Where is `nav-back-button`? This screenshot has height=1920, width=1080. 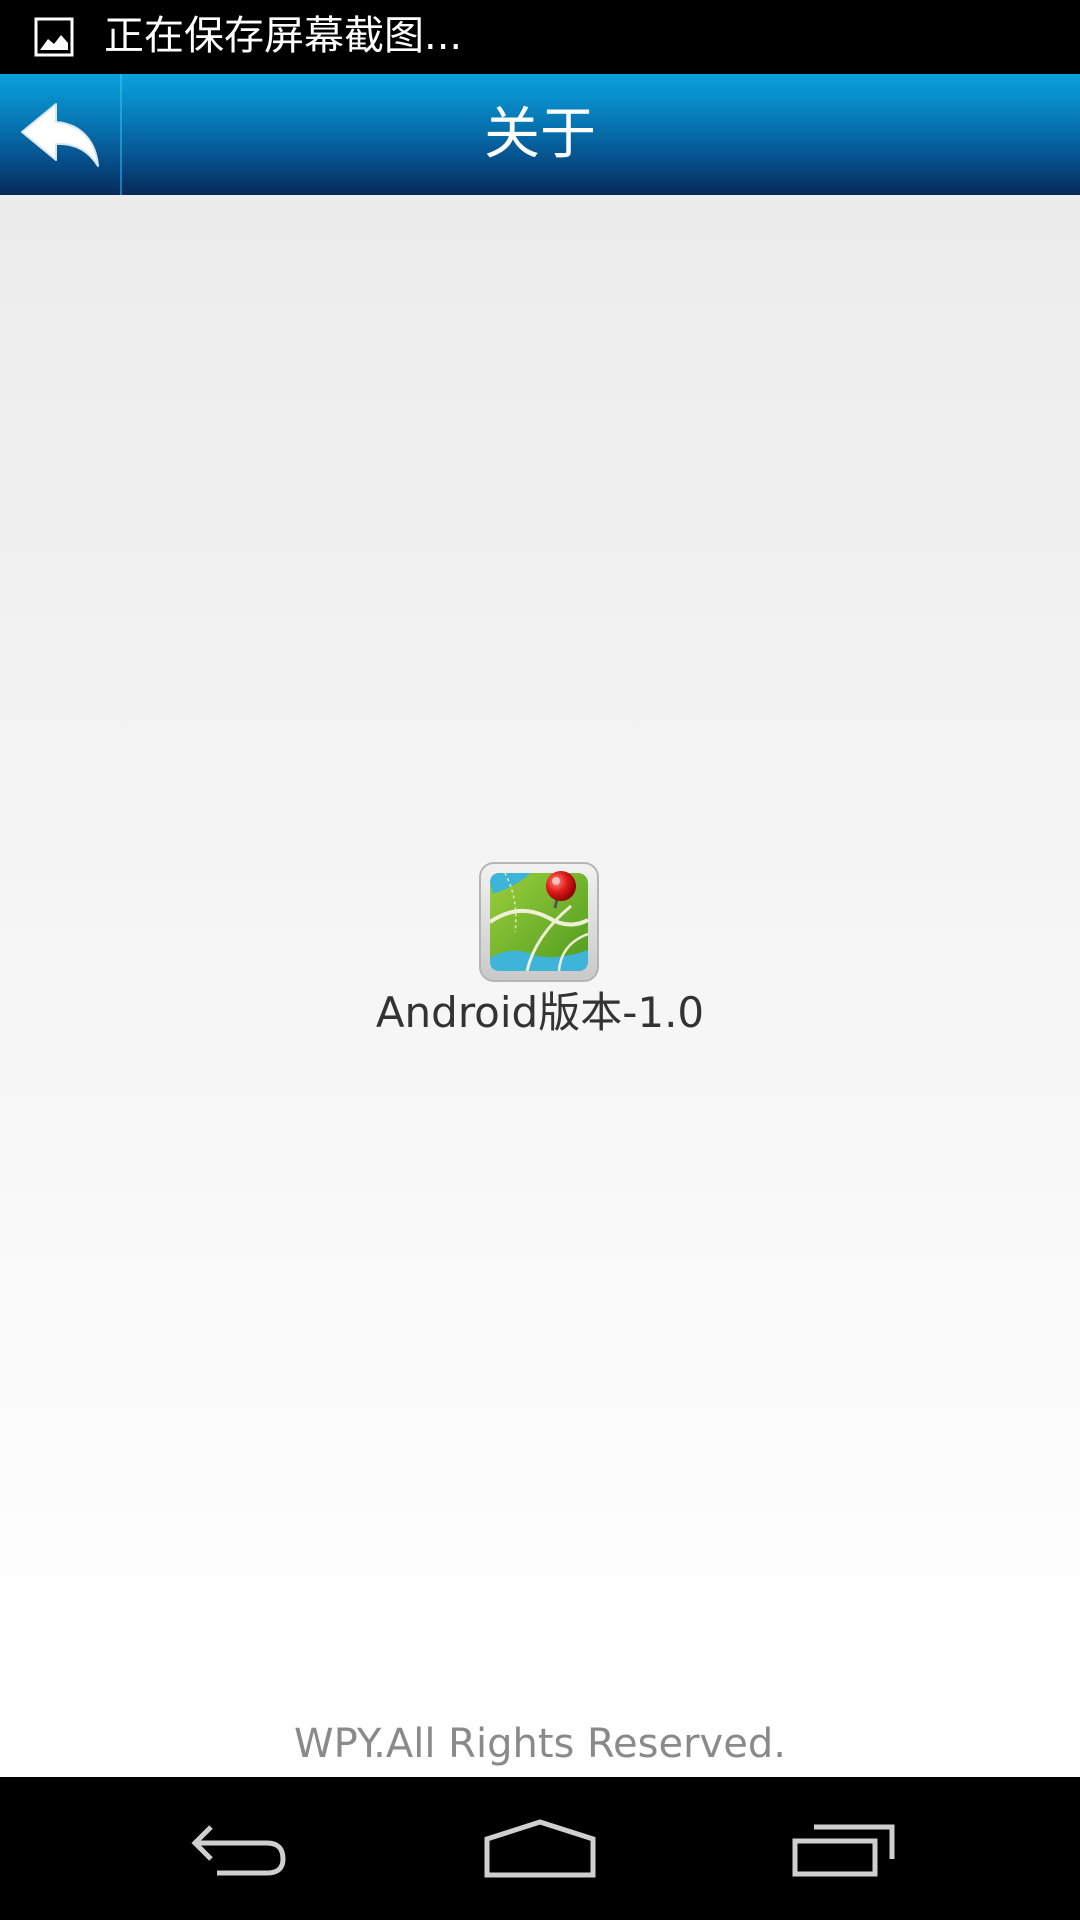 nav-back-button is located at coordinates (239, 1848).